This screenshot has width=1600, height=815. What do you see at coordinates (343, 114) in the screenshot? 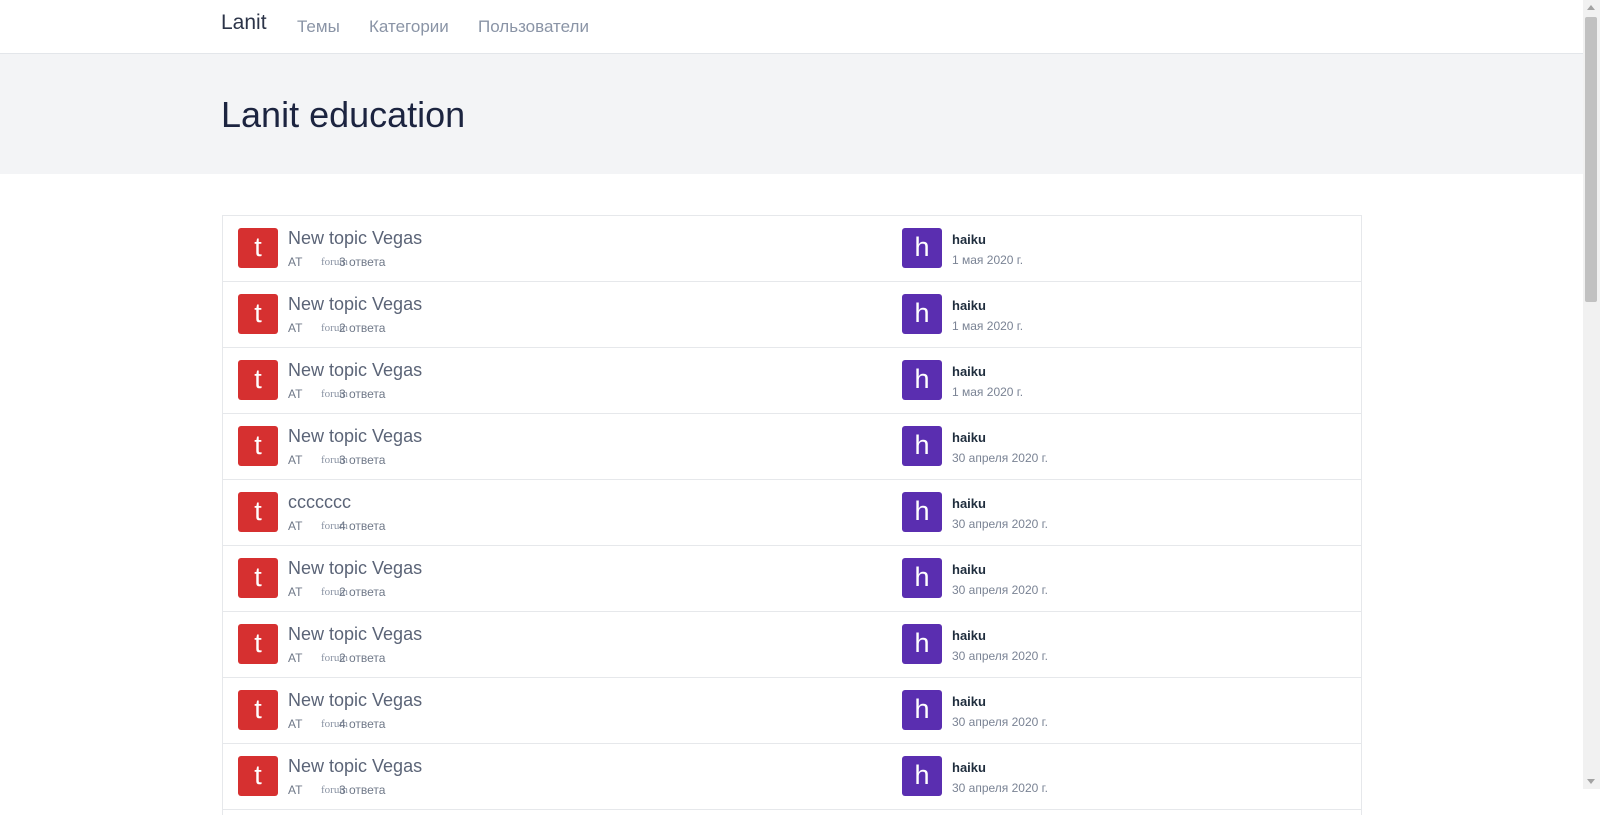
I see `page-title: Lanit education` at bounding box center [343, 114].